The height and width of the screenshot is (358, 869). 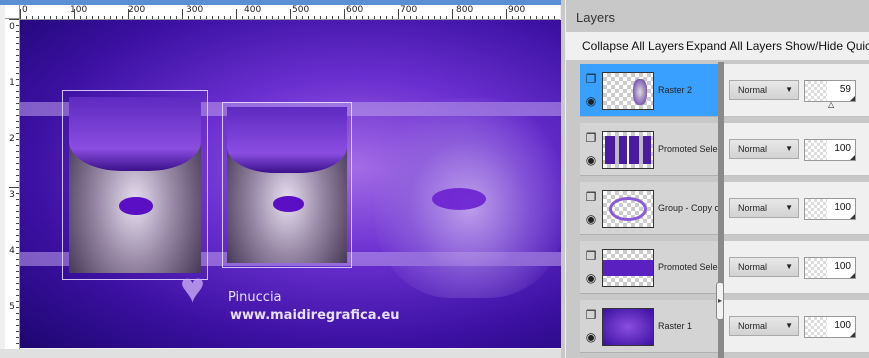 What do you see at coordinates (409, 10) in the screenshot?
I see `ruler-label: 700` at bounding box center [409, 10].